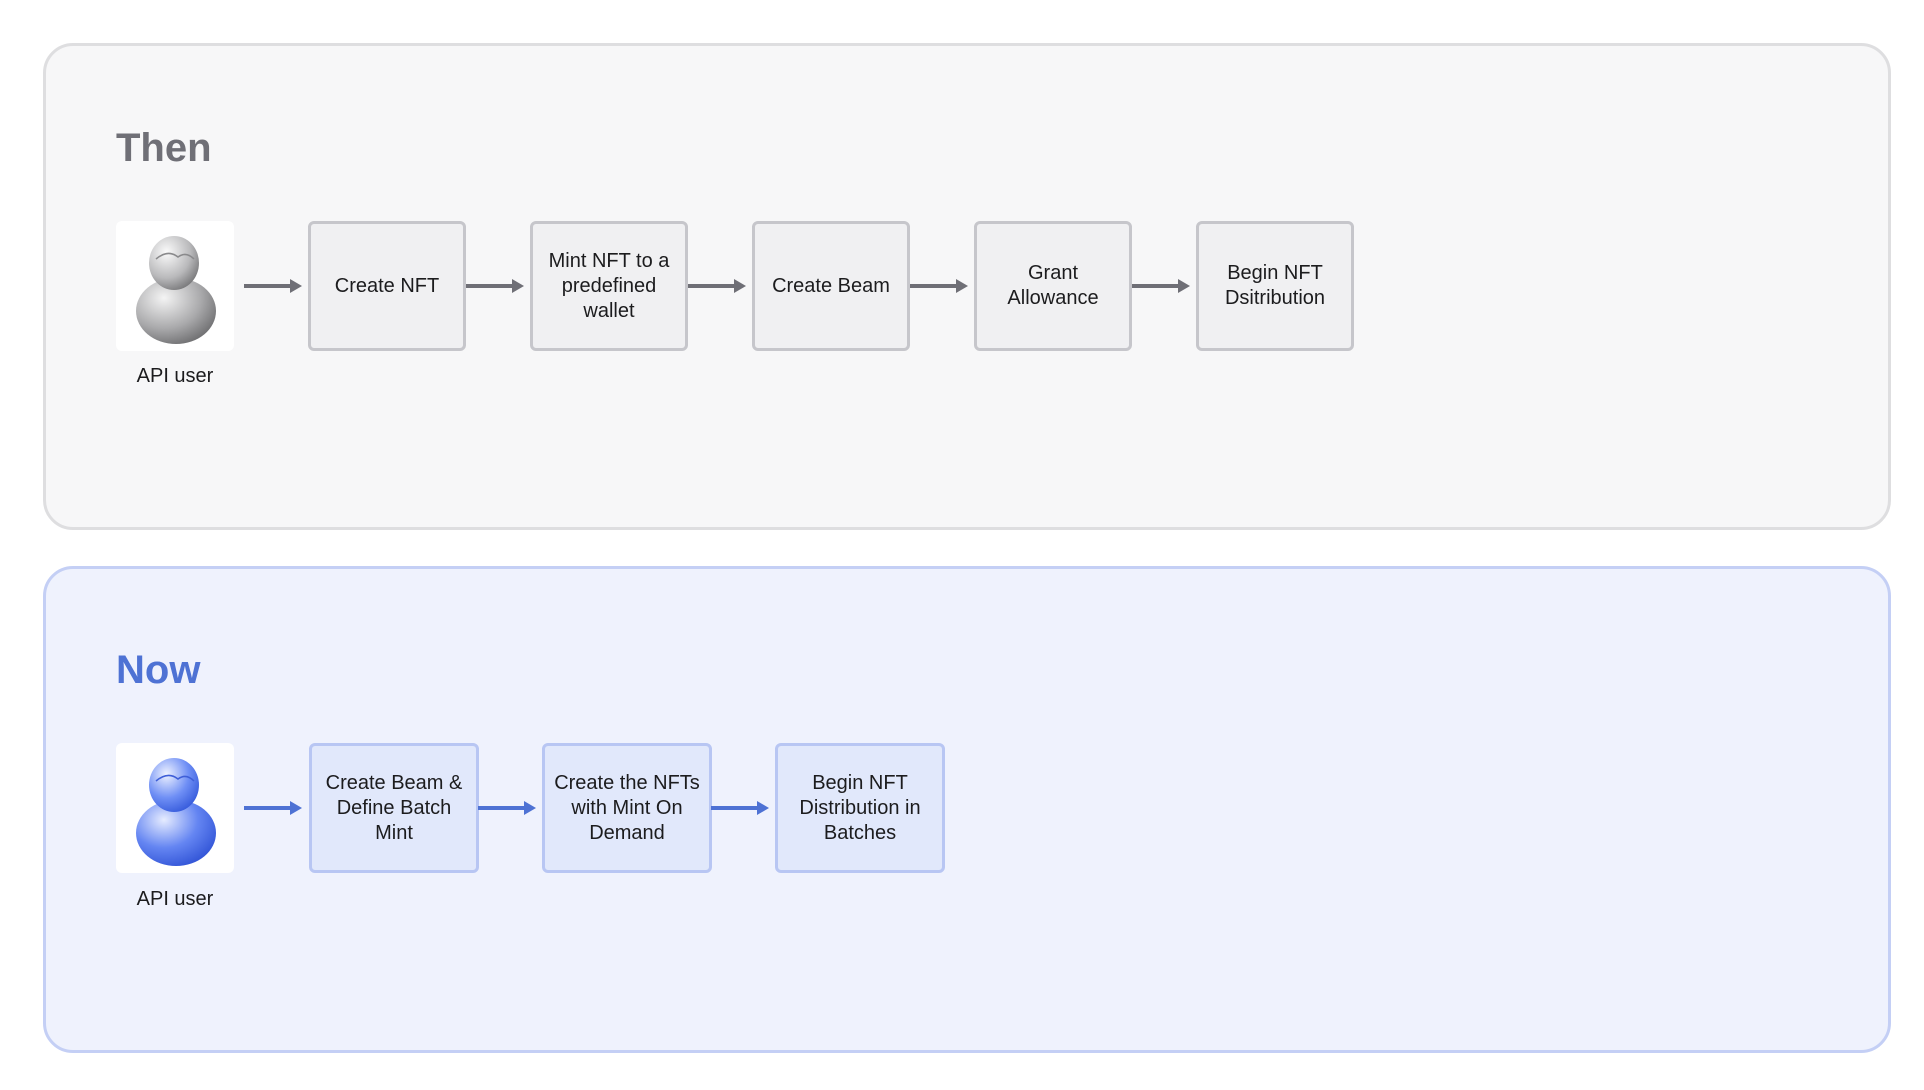 This screenshot has height=1090, width=1924. What do you see at coordinates (609, 286) in the screenshot?
I see `then-step-mint-nft: Mint NFT to a predefined wallet` at bounding box center [609, 286].